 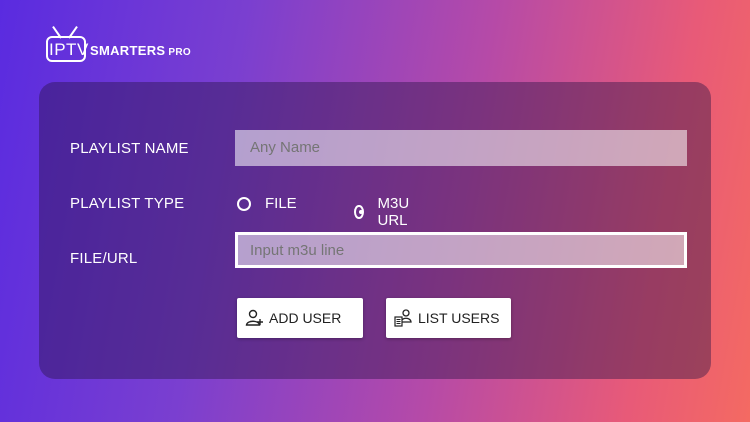 I want to click on radio-m3u-url: M3U URL, so click(x=384, y=212).